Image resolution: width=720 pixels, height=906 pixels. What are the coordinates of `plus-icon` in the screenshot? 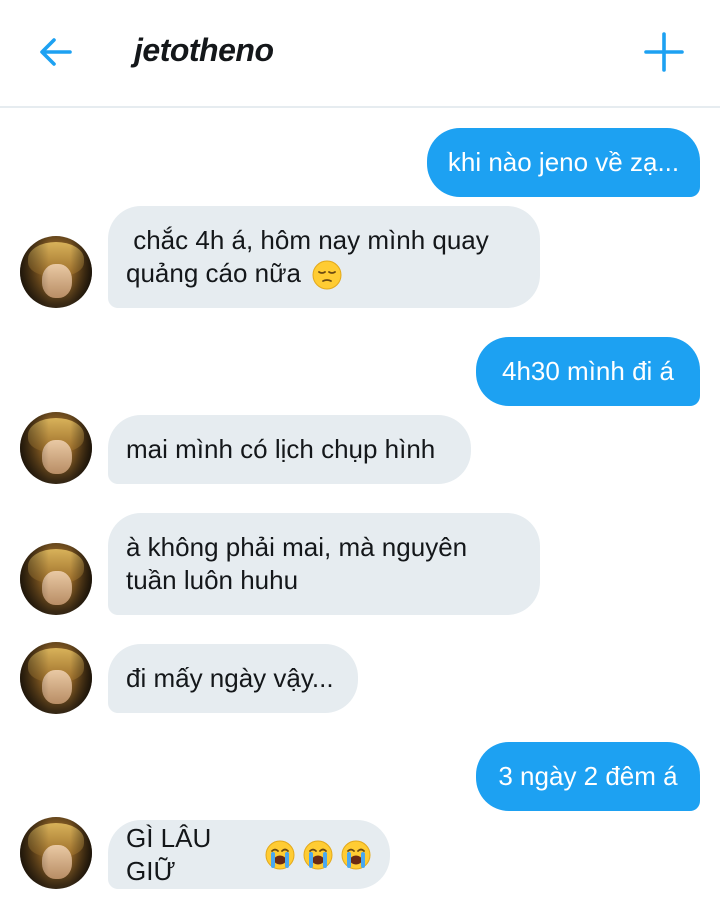 It's located at (664, 52).